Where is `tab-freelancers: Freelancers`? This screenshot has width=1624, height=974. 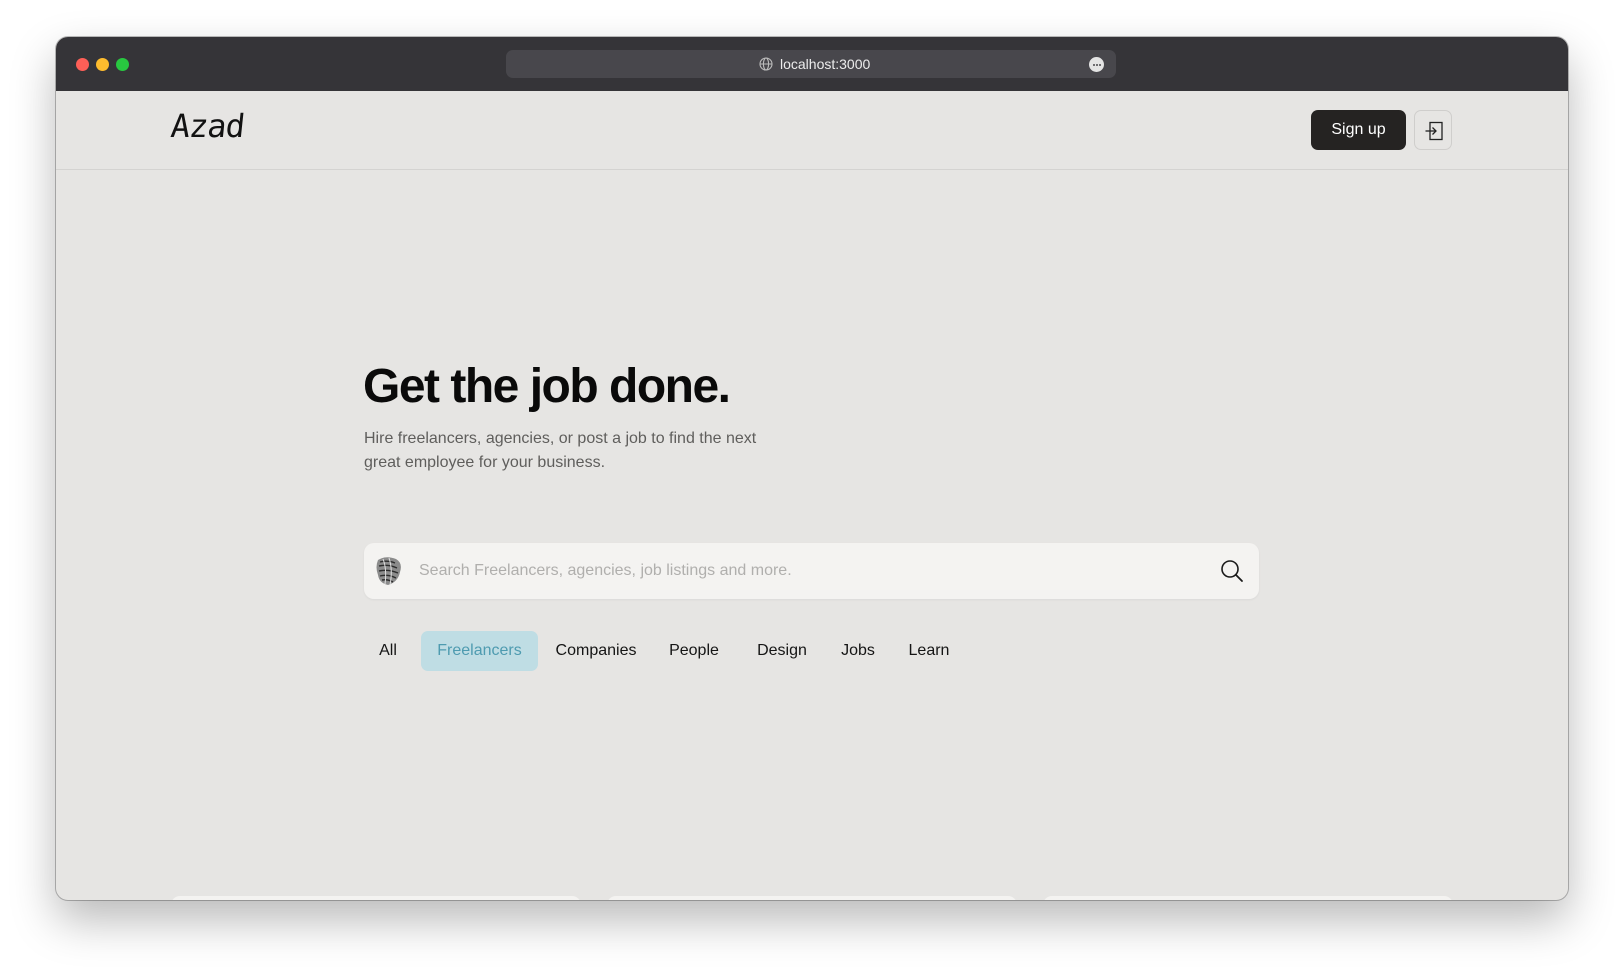
tab-freelancers: Freelancers is located at coordinates (479, 651).